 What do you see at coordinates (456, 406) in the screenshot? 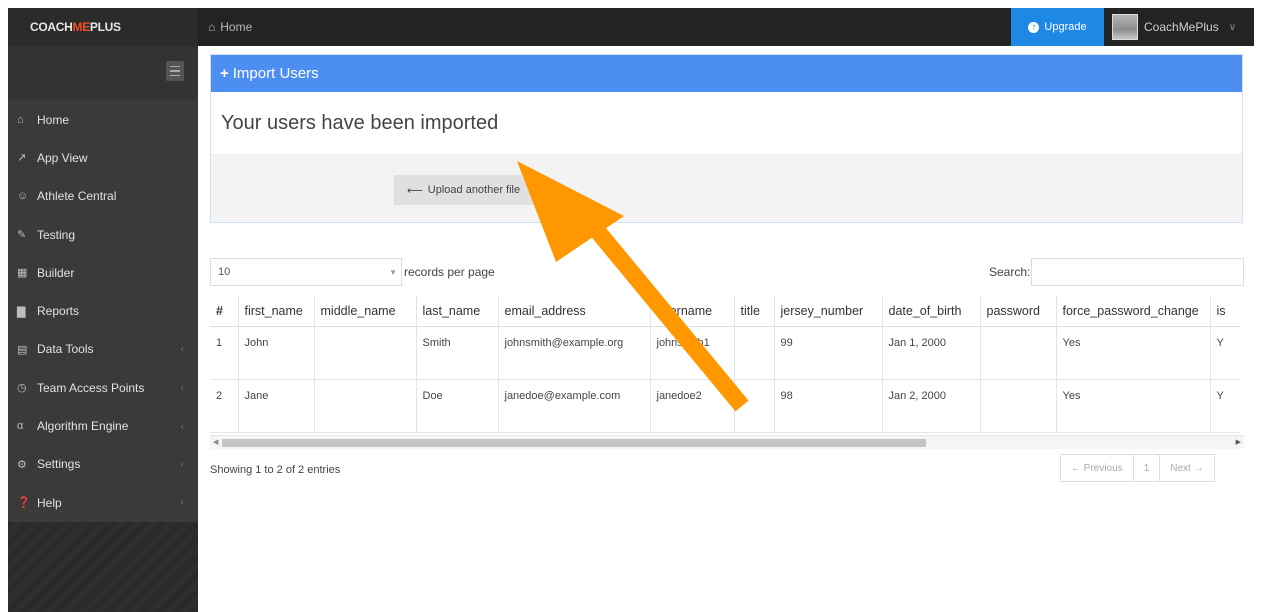
I see `table-cell: Doe` at bounding box center [456, 406].